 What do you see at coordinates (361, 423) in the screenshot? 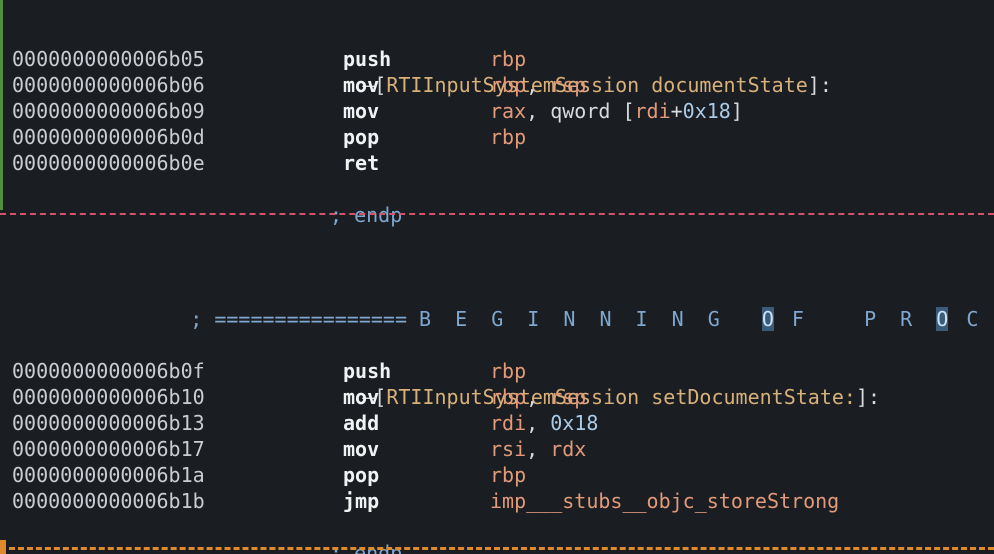
I see `instruction-mnemonic: add` at bounding box center [361, 423].